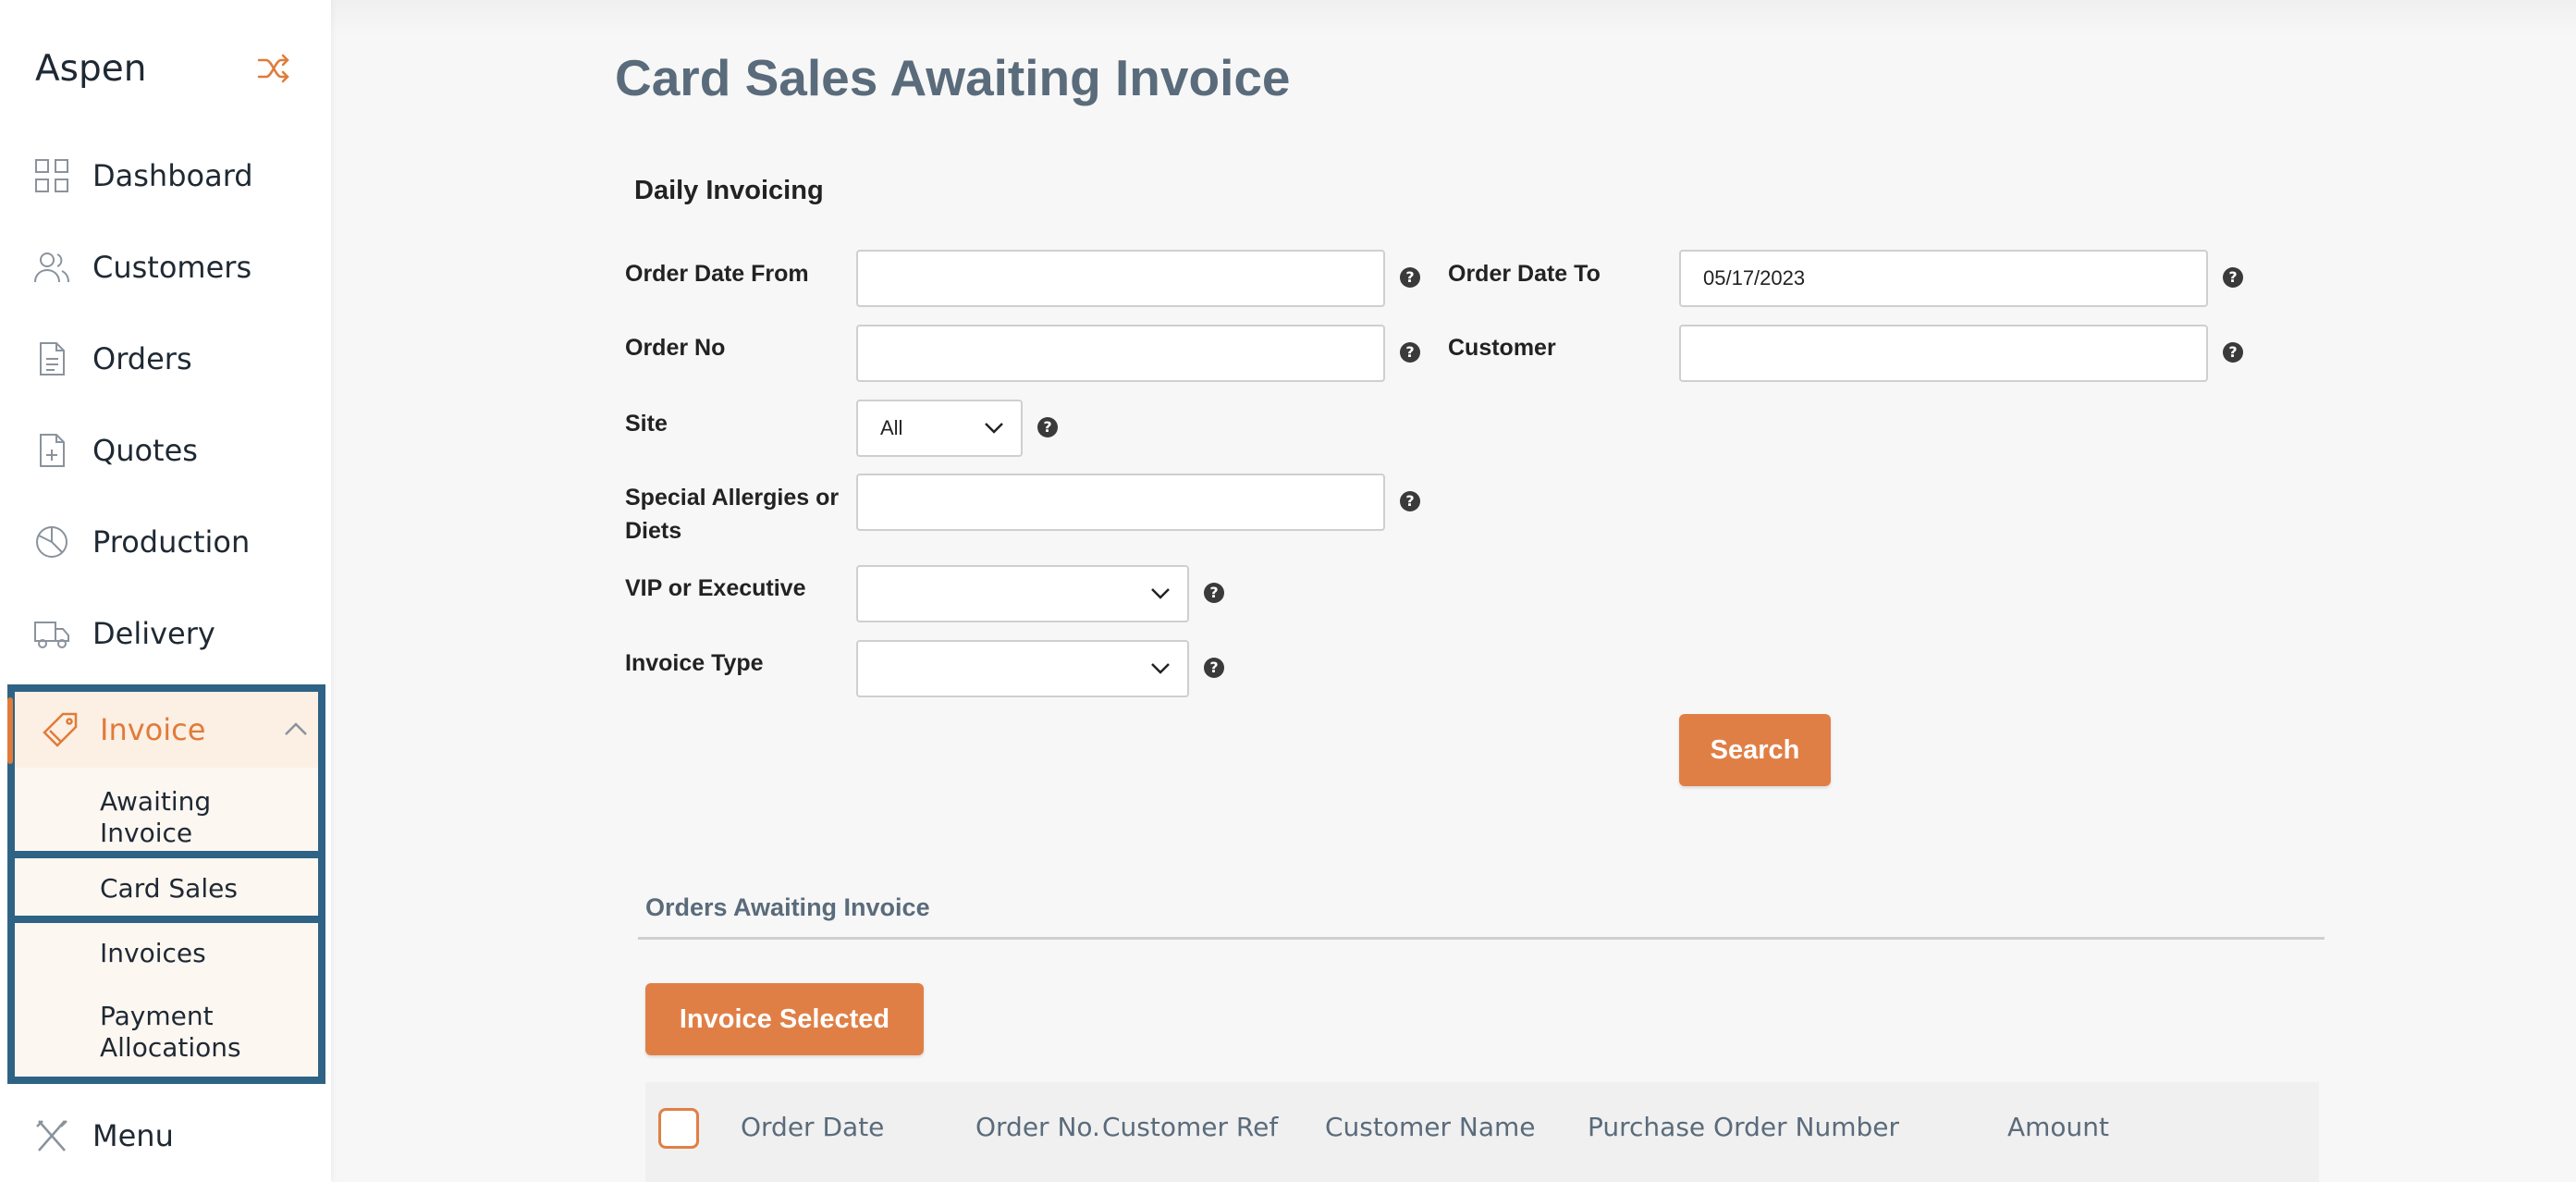 The height and width of the screenshot is (1182, 2576). Describe the element at coordinates (1453, 19) in the screenshot. I see `top-shade` at that location.